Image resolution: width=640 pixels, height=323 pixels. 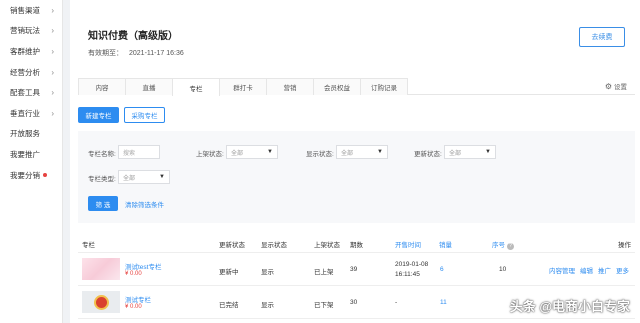 I want to click on more-link: 更多, so click(x=622, y=270).